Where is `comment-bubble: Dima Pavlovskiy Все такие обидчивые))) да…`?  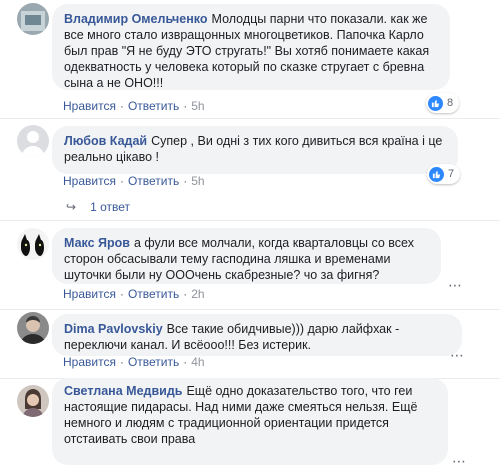 comment-bubble: Dima Pavlovskiy Все такие обидчивые))) да… is located at coordinates (257, 335).